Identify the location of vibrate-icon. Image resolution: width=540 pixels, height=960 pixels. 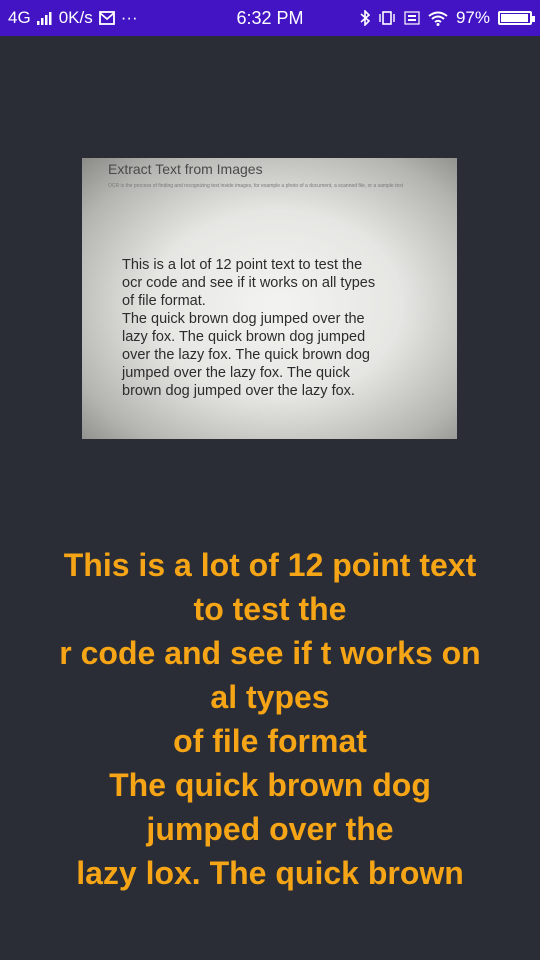
(387, 18).